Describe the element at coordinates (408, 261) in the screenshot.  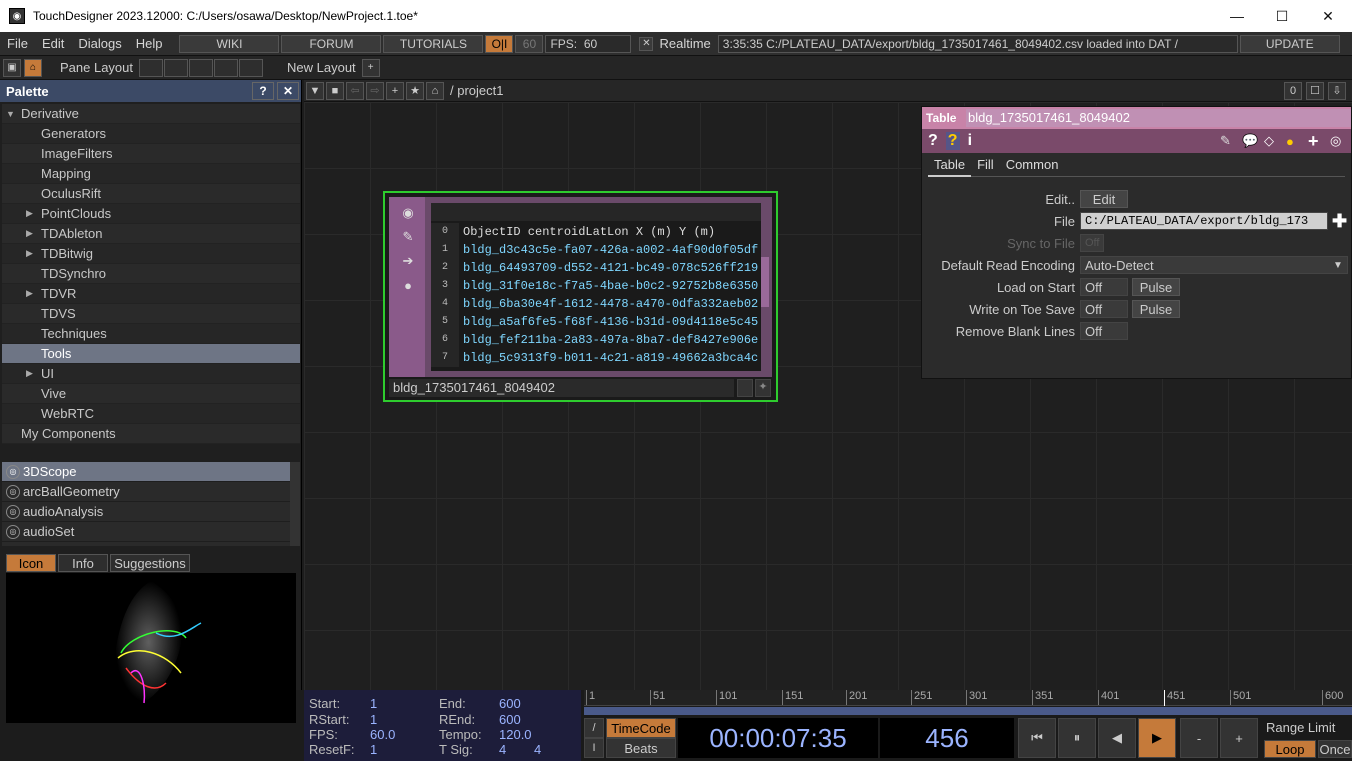
I see `node-arrow-icon: ➔` at that location.